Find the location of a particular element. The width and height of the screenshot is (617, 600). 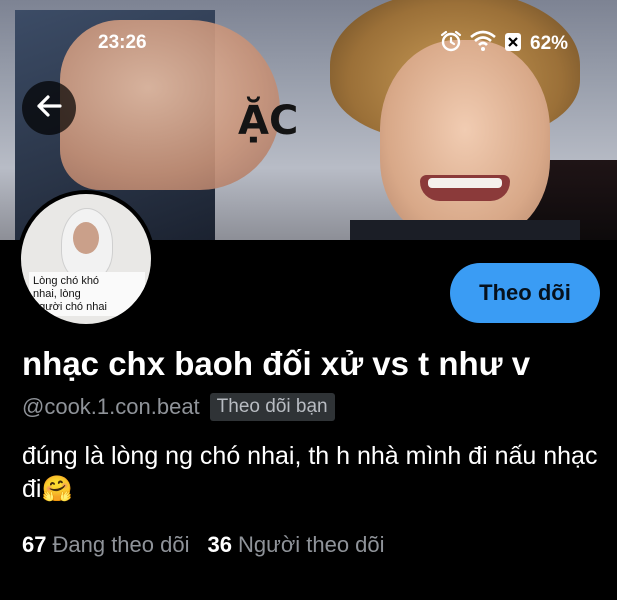

avatar: Lòng chó khó nhai, lòng người chó nhai is located at coordinates (86, 259).